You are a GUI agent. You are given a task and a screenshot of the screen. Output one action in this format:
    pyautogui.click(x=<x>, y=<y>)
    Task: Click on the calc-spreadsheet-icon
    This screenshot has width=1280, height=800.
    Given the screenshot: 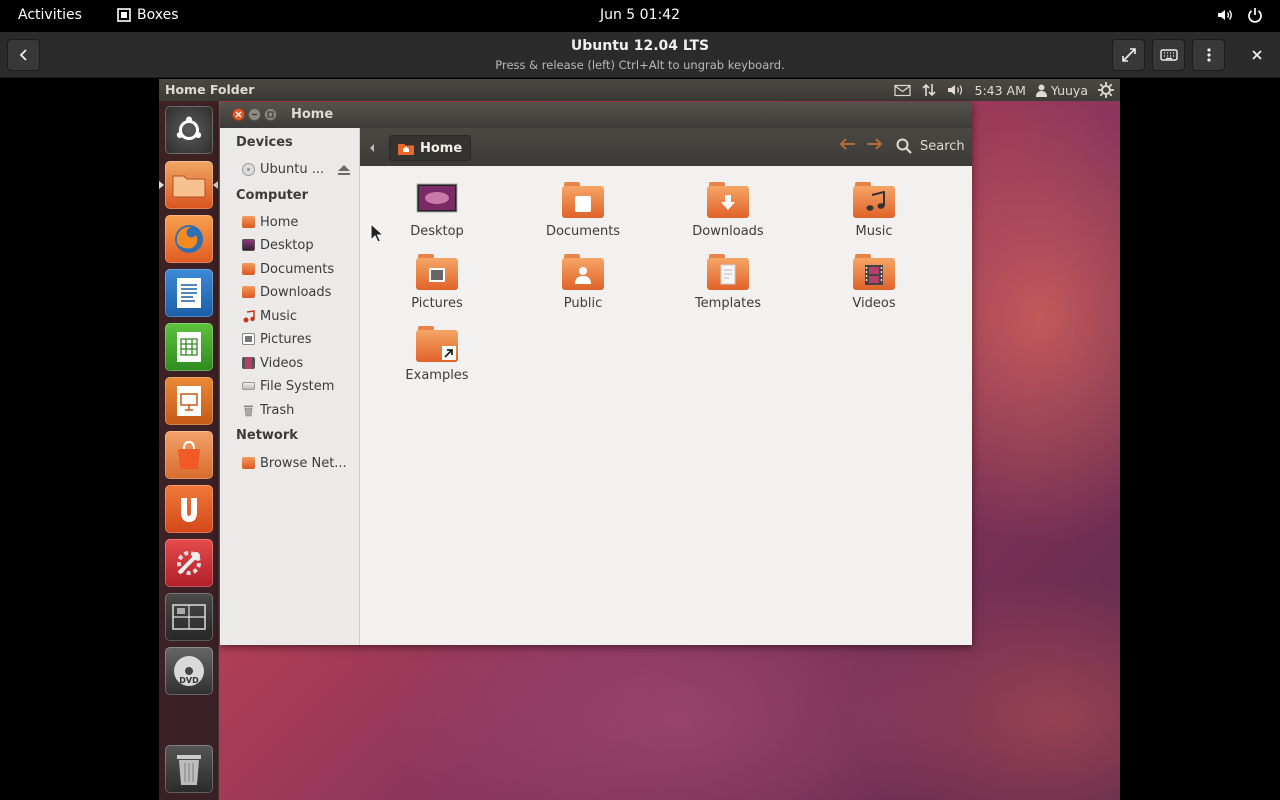 What is the action you would take?
    pyautogui.click(x=189, y=347)
    